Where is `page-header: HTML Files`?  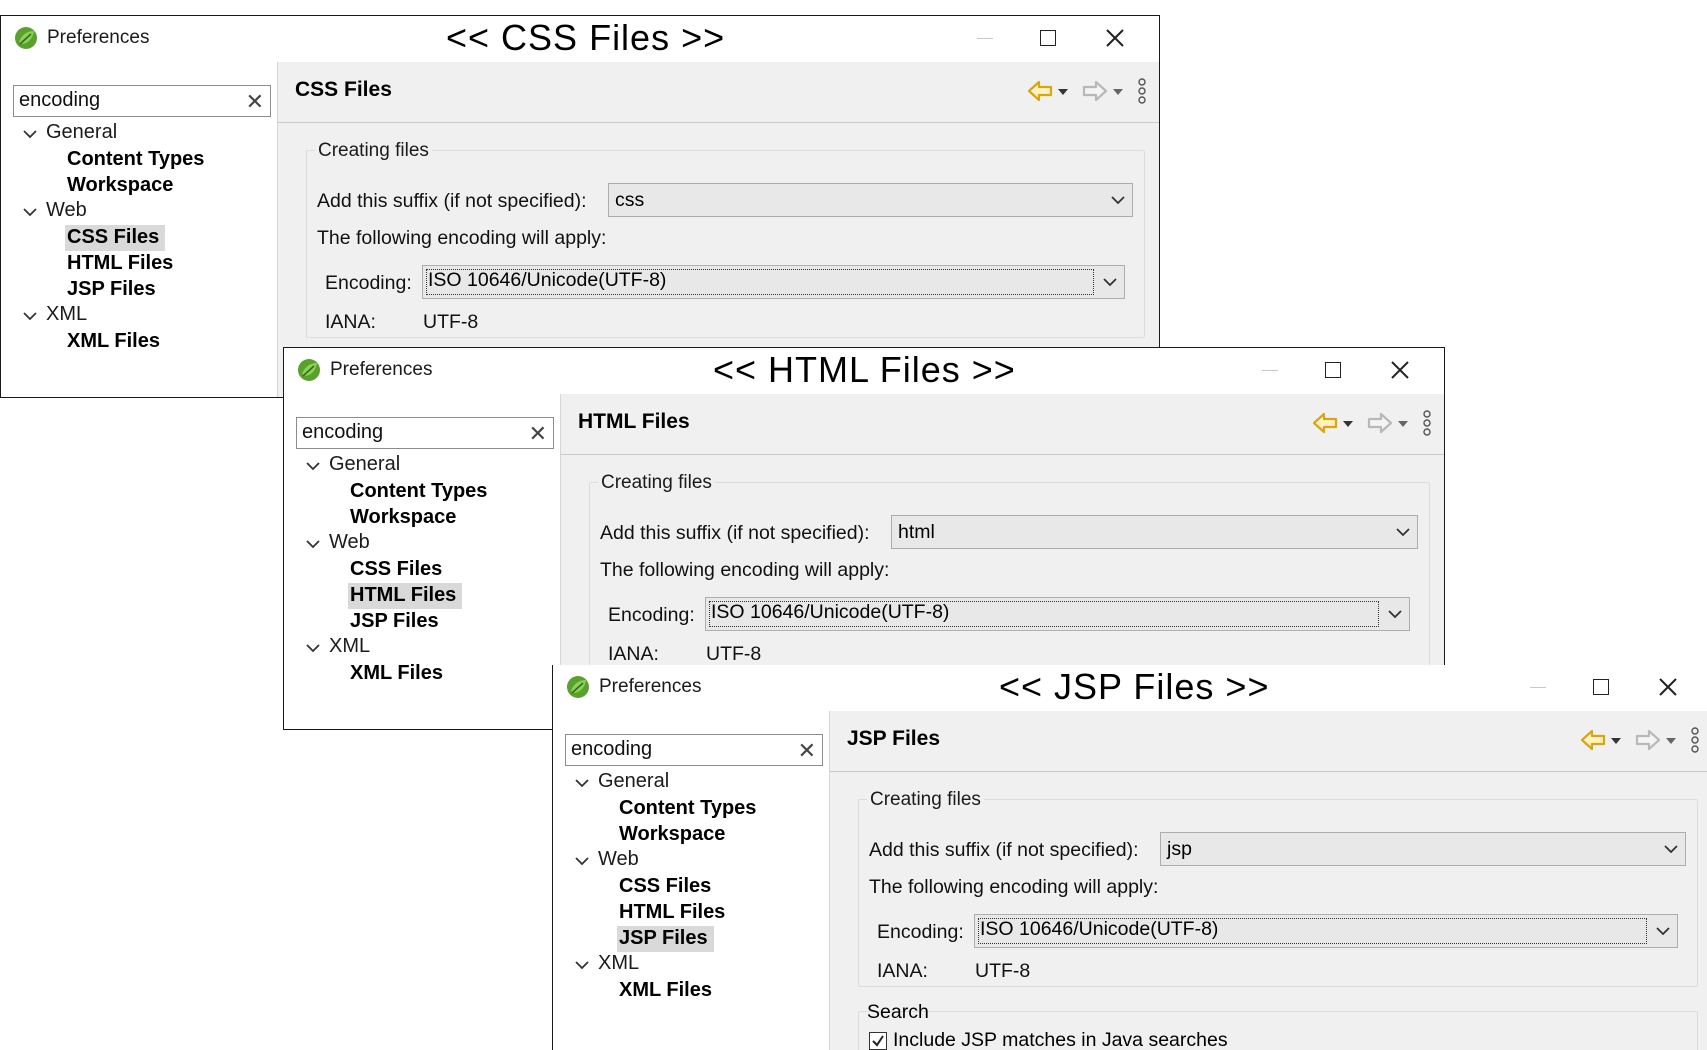
page-header: HTML Files is located at coordinates (1002, 424).